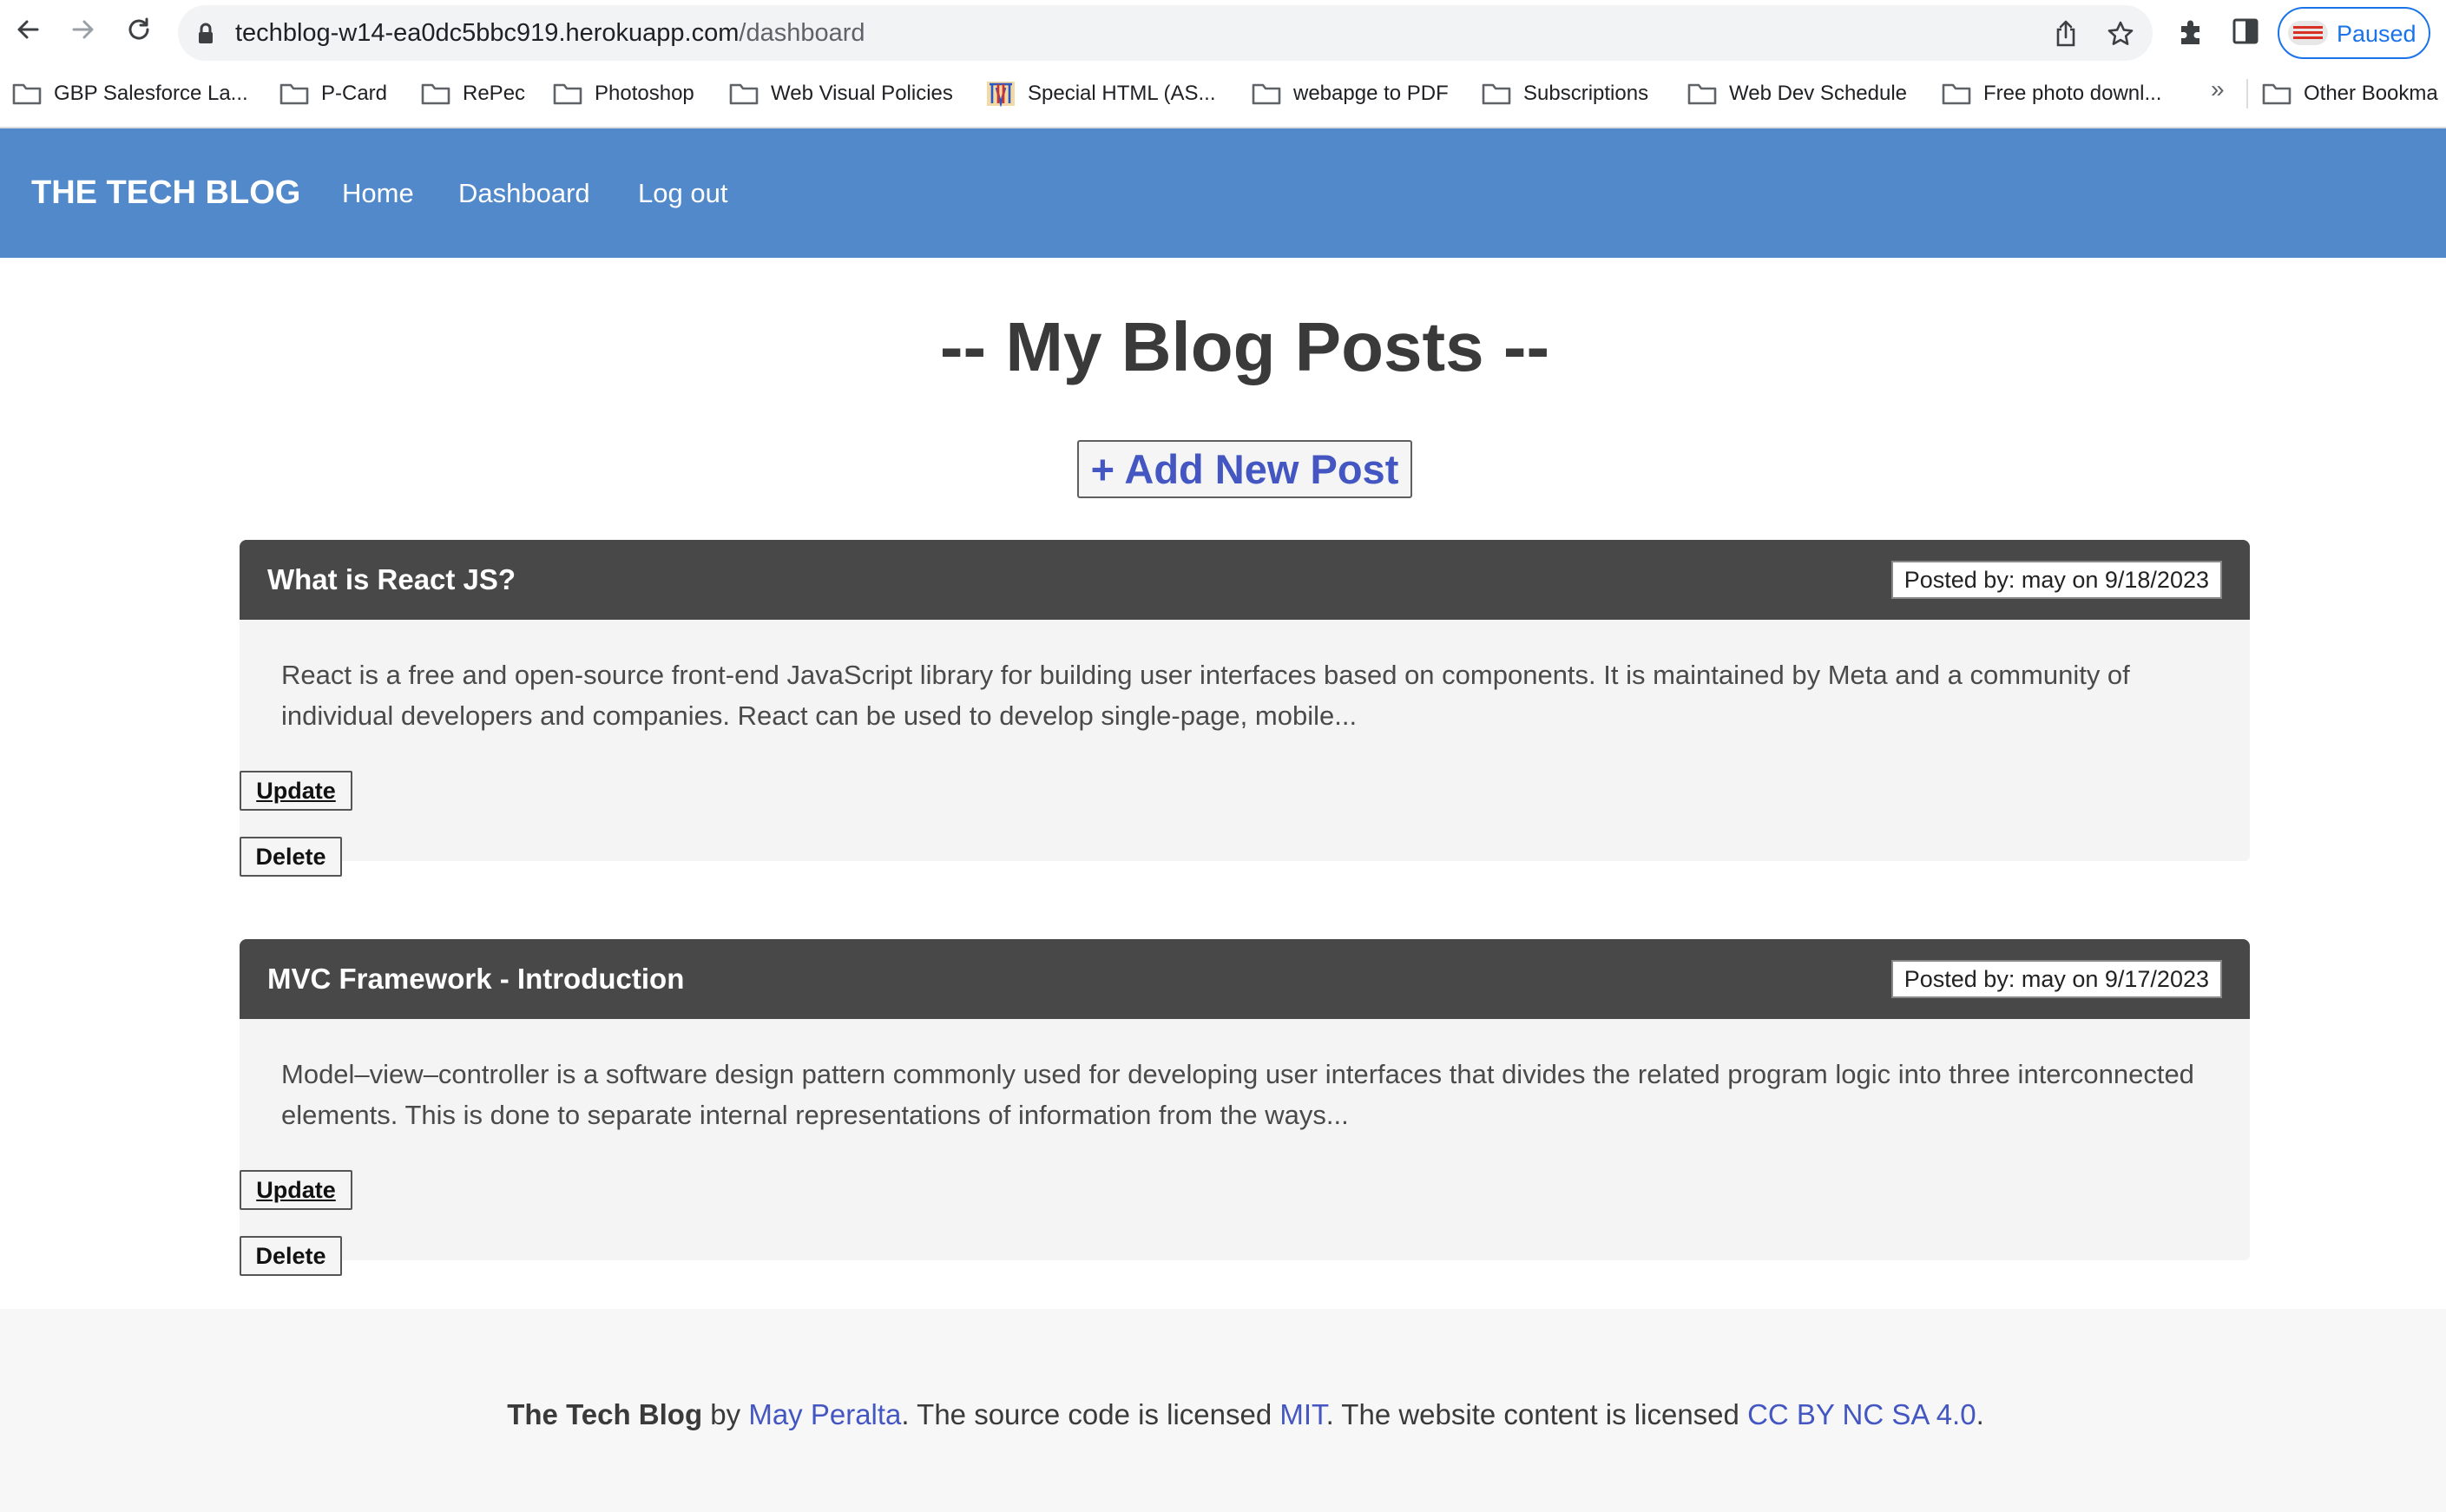  What do you see at coordinates (2247, 93) in the screenshot?
I see `bookmarks-divider` at bounding box center [2247, 93].